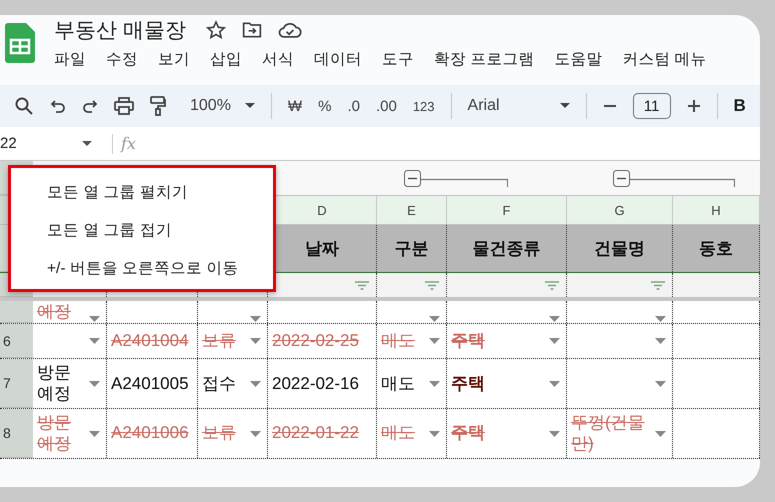  Describe the element at coordinates (423, 106) in the screenshot. I see `number-format-button: 123` at that location.